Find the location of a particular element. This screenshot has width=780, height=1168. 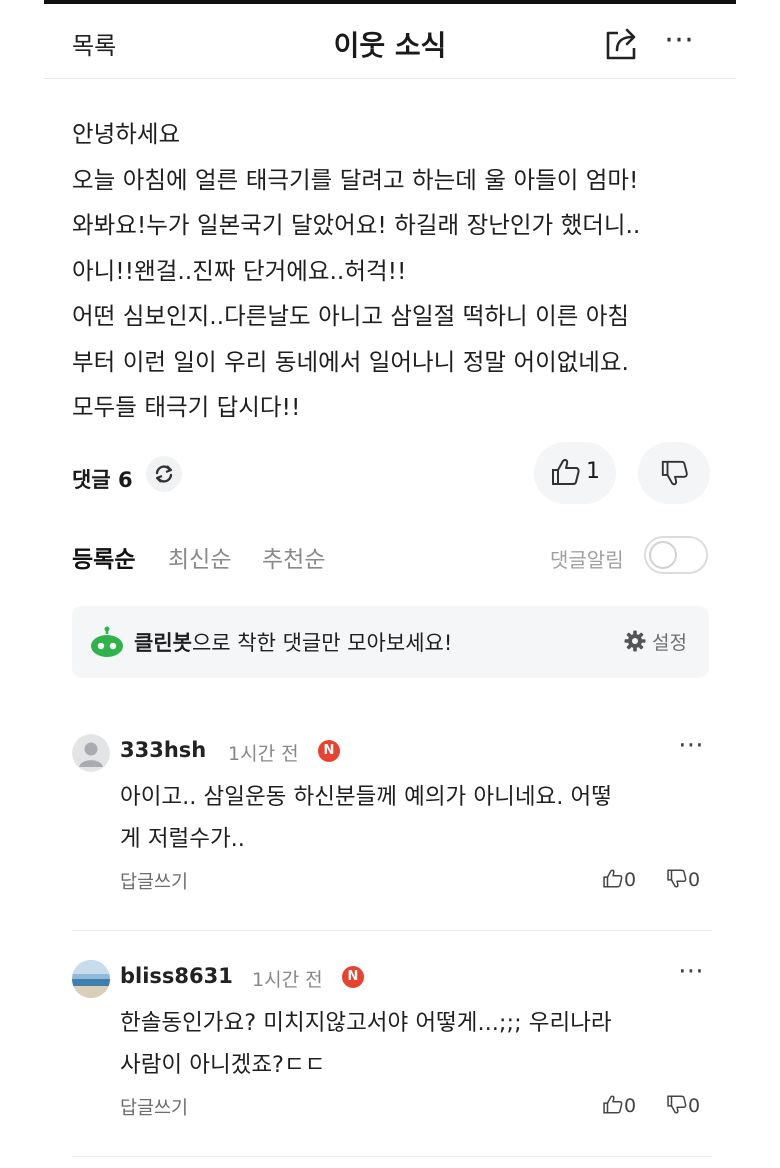

post-line: 모두들 태극기 답시다!! is located at coordinates (186, 407).